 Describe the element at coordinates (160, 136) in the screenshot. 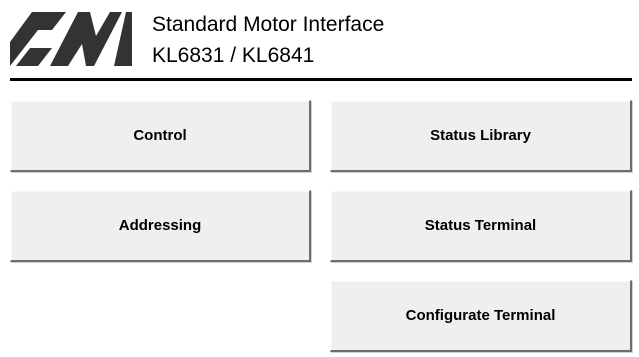

I see `control-button: Control` at that location.